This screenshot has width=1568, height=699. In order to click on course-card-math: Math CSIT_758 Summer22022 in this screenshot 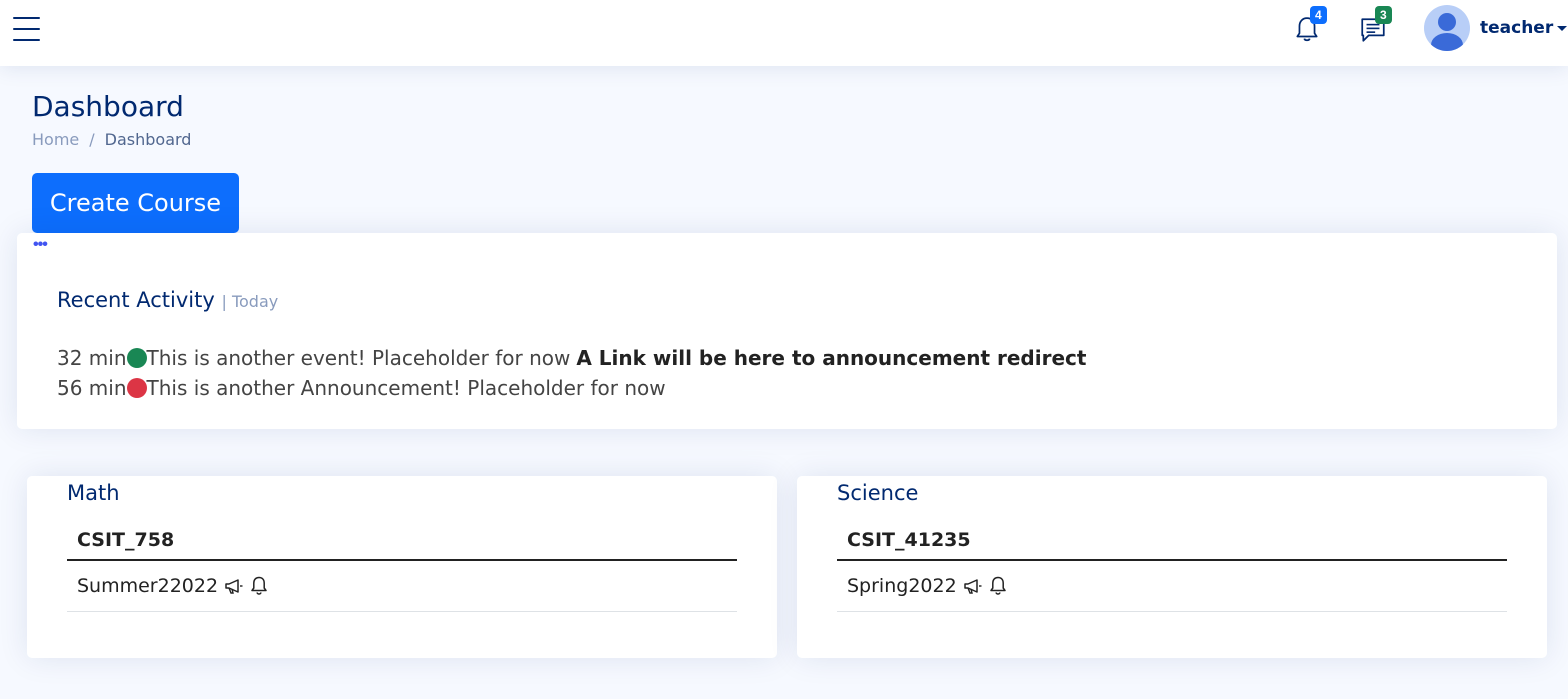, I will do `click(402, 567)`.